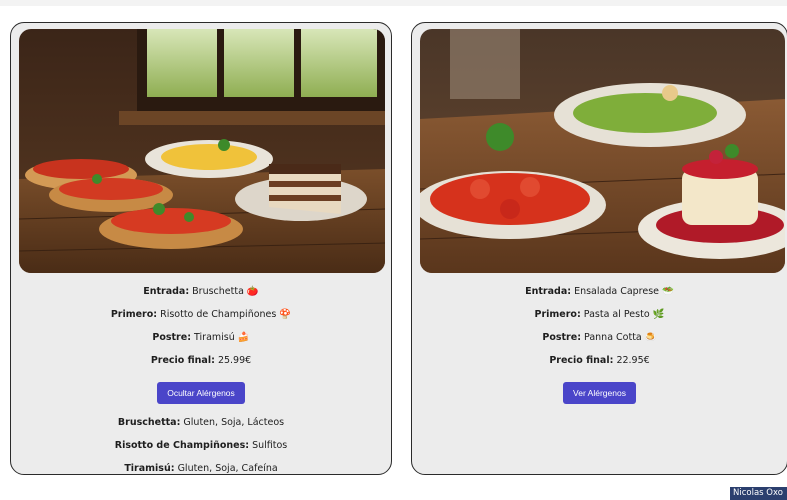 Image resolution: width=787 pixels, height=500 pixels. Describe the element at coordinates (624, 291) in the screenshot. I see `entrada-value: Ensalada Caprese 🥗` at that location.